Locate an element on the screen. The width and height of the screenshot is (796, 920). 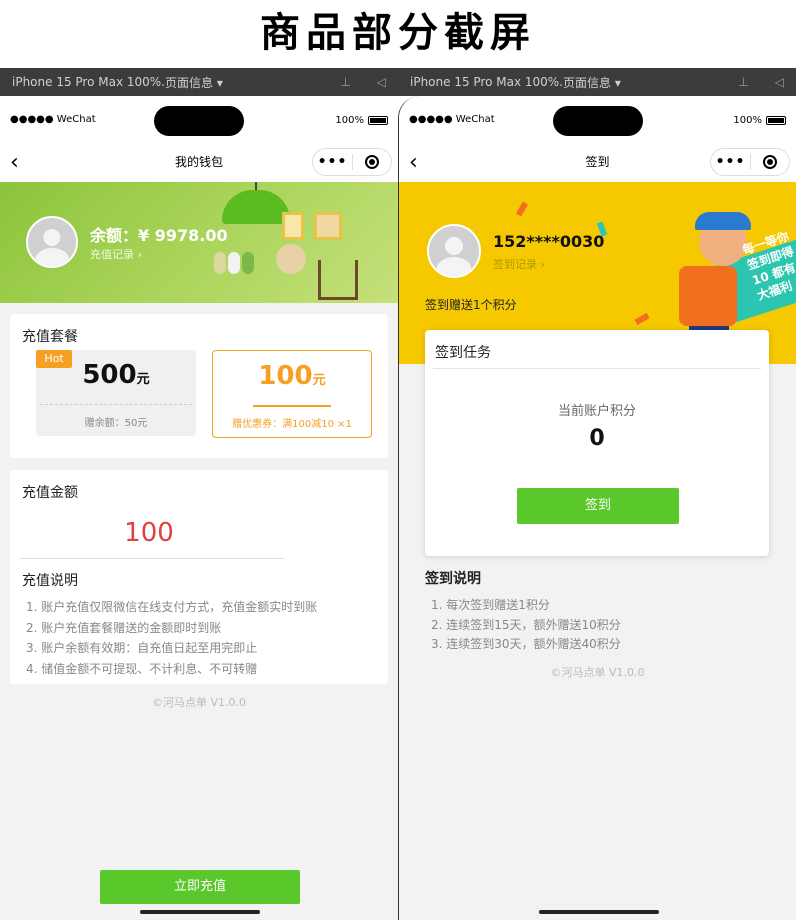
recharge-record-link: 充值记录 › is located at coordinates (116, 254).